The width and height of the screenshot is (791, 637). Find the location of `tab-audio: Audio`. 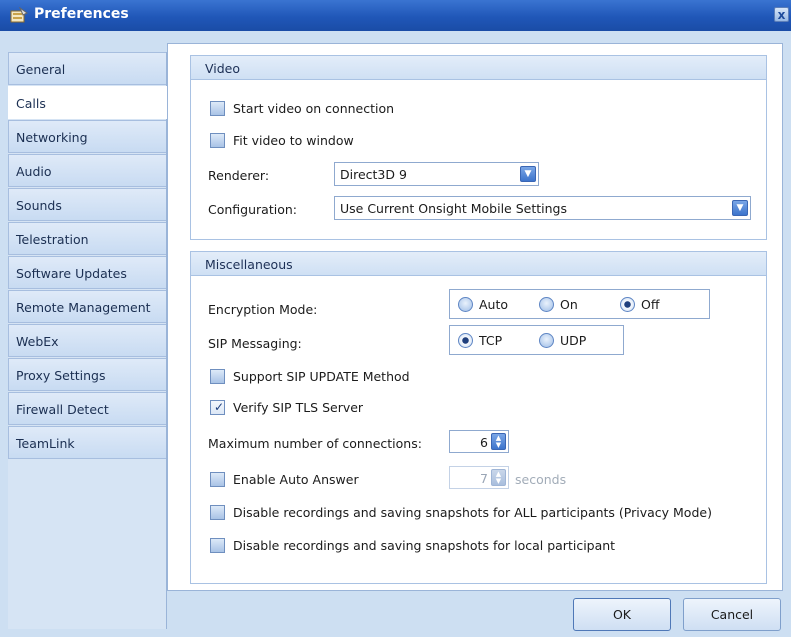

tab-audio: Audio is located at coordinates (87, 170).